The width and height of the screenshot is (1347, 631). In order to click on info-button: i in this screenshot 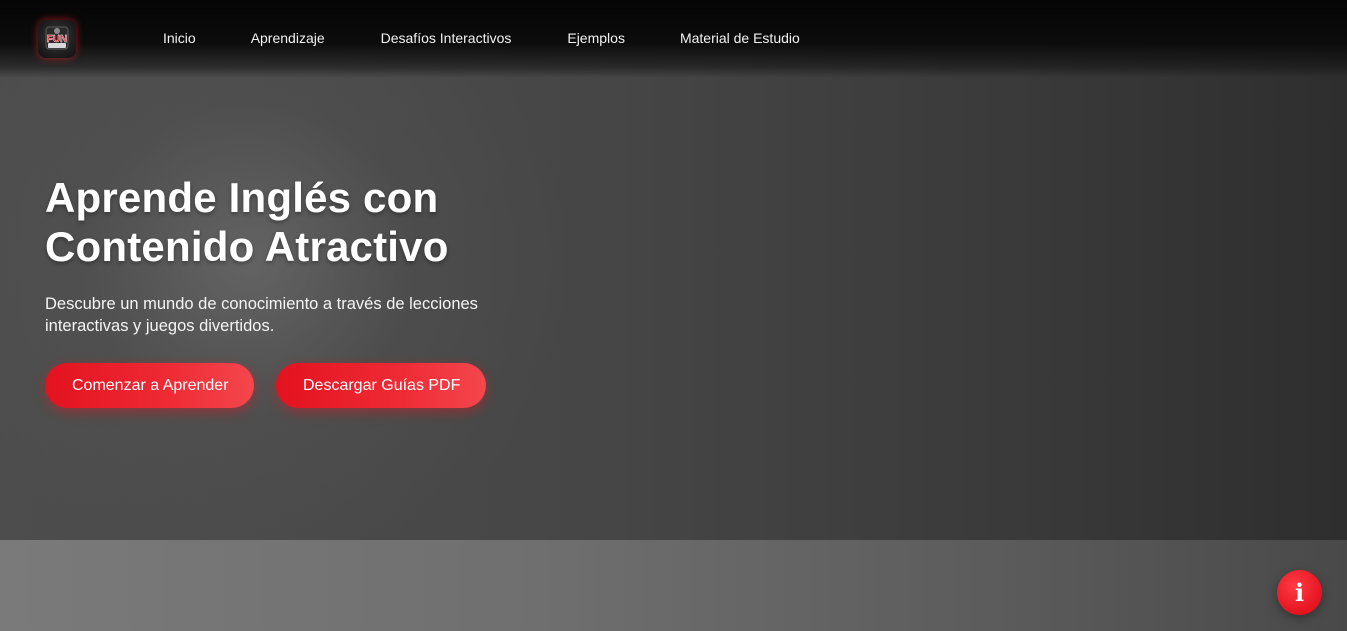, I will do `click(1299, 592)`.